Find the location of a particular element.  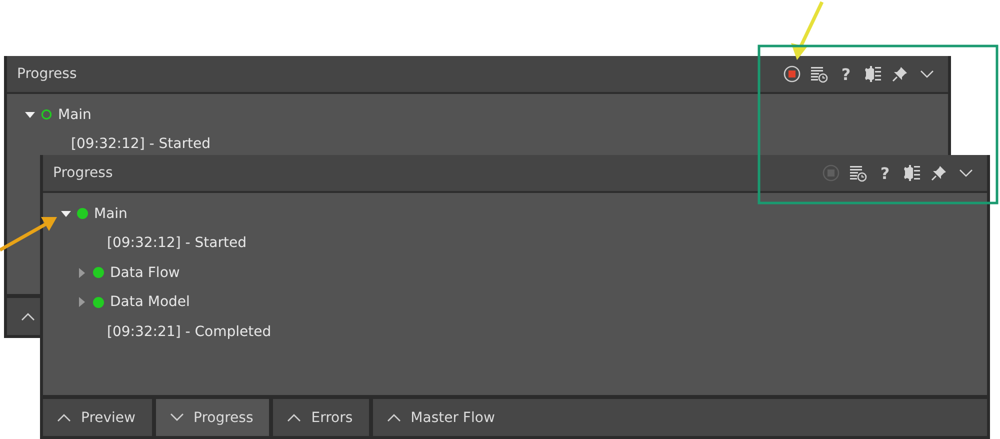

panel-tab: Preview is located at coordinates (97, 417).